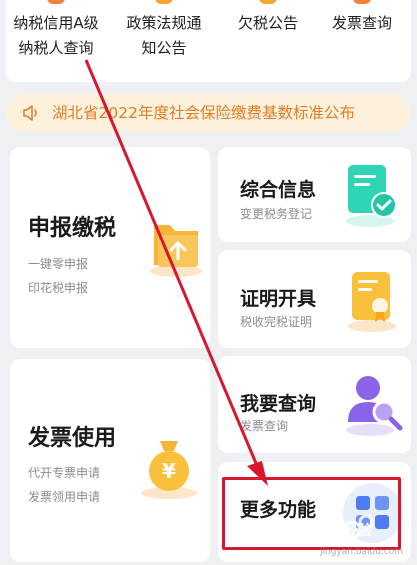  What do you see at coordinates (64, 496) in the screenshot?
I see `tile-subtitle: 发票领用申请` at bounding box center [64, 496].